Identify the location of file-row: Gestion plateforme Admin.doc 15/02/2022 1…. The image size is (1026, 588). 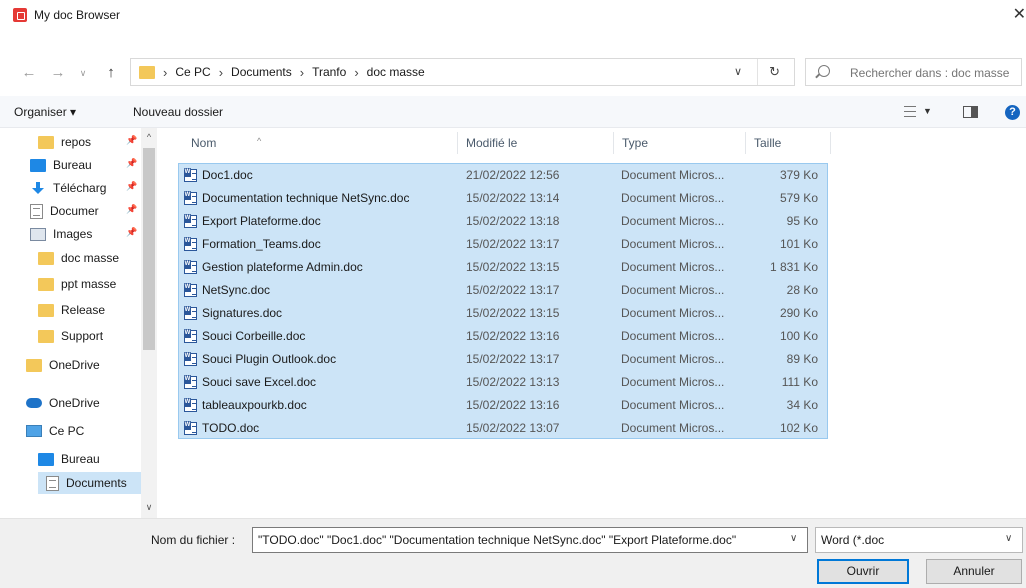
(503, 267).